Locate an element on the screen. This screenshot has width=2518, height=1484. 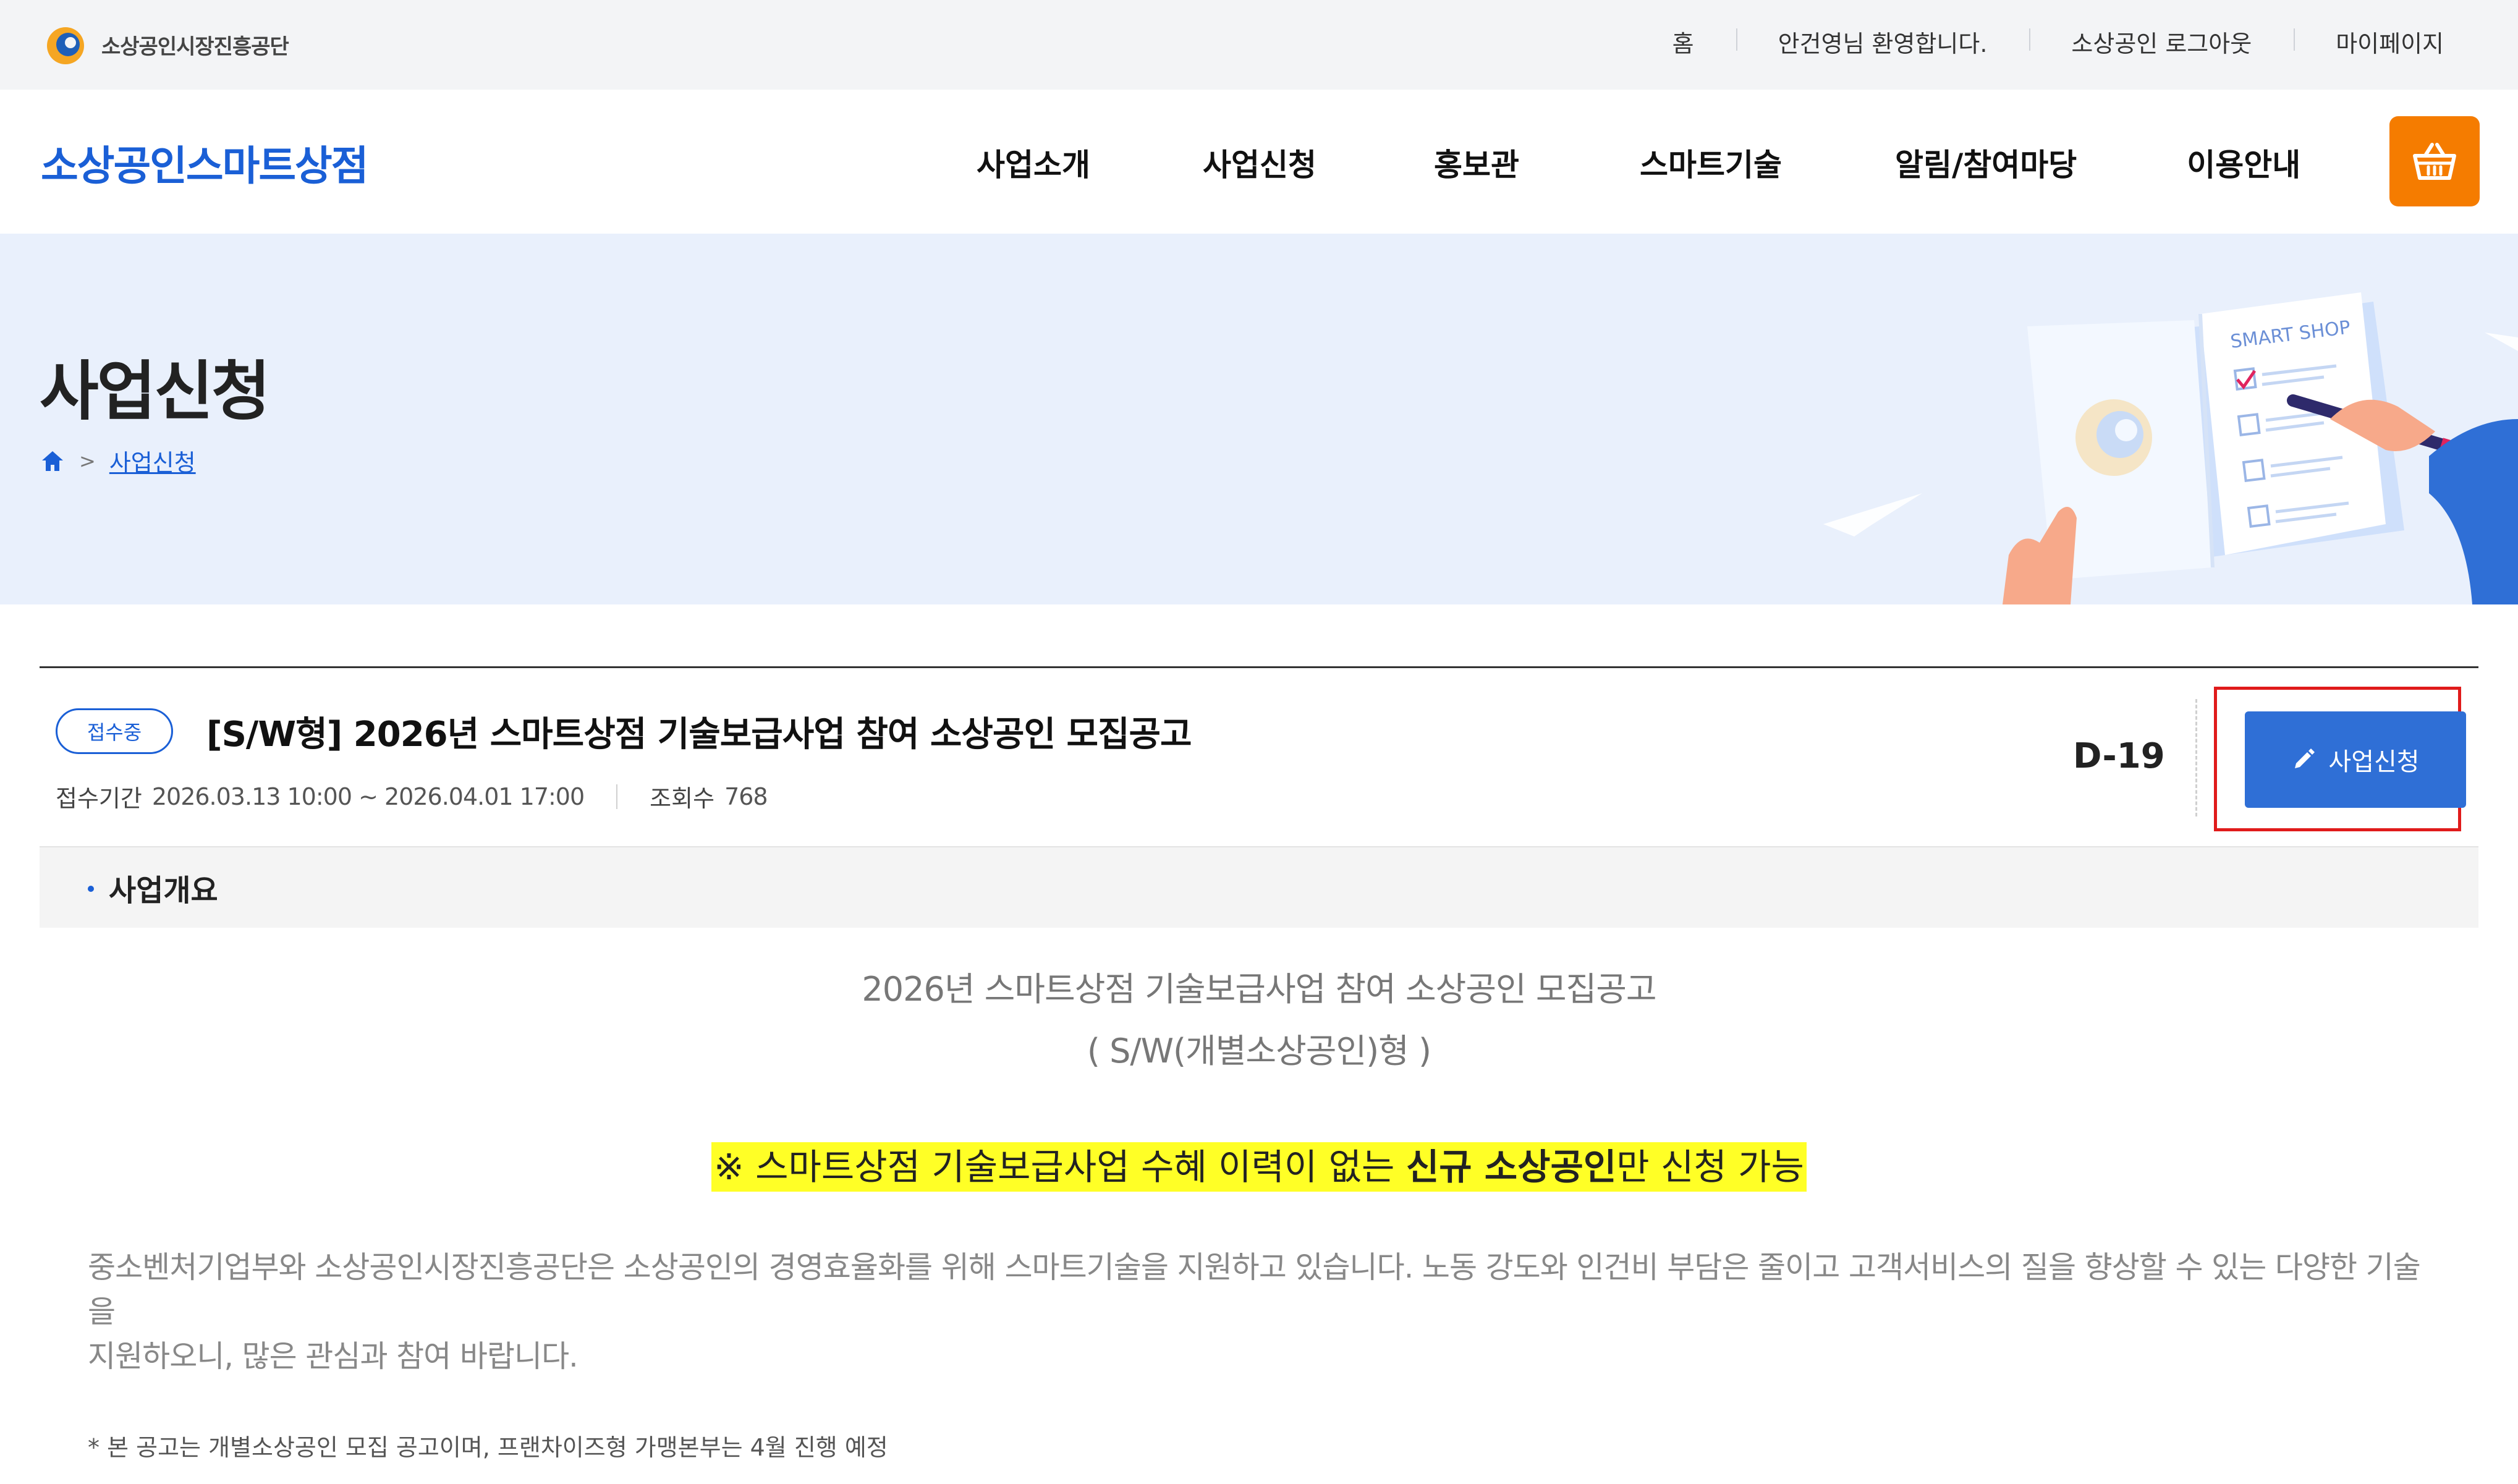
highlighted-text: ※ 스마트상점 기술보급사업 수혜 이력이 없는 신규 소상공인만 신청 가능 is located at coordinates (1259, 1167).